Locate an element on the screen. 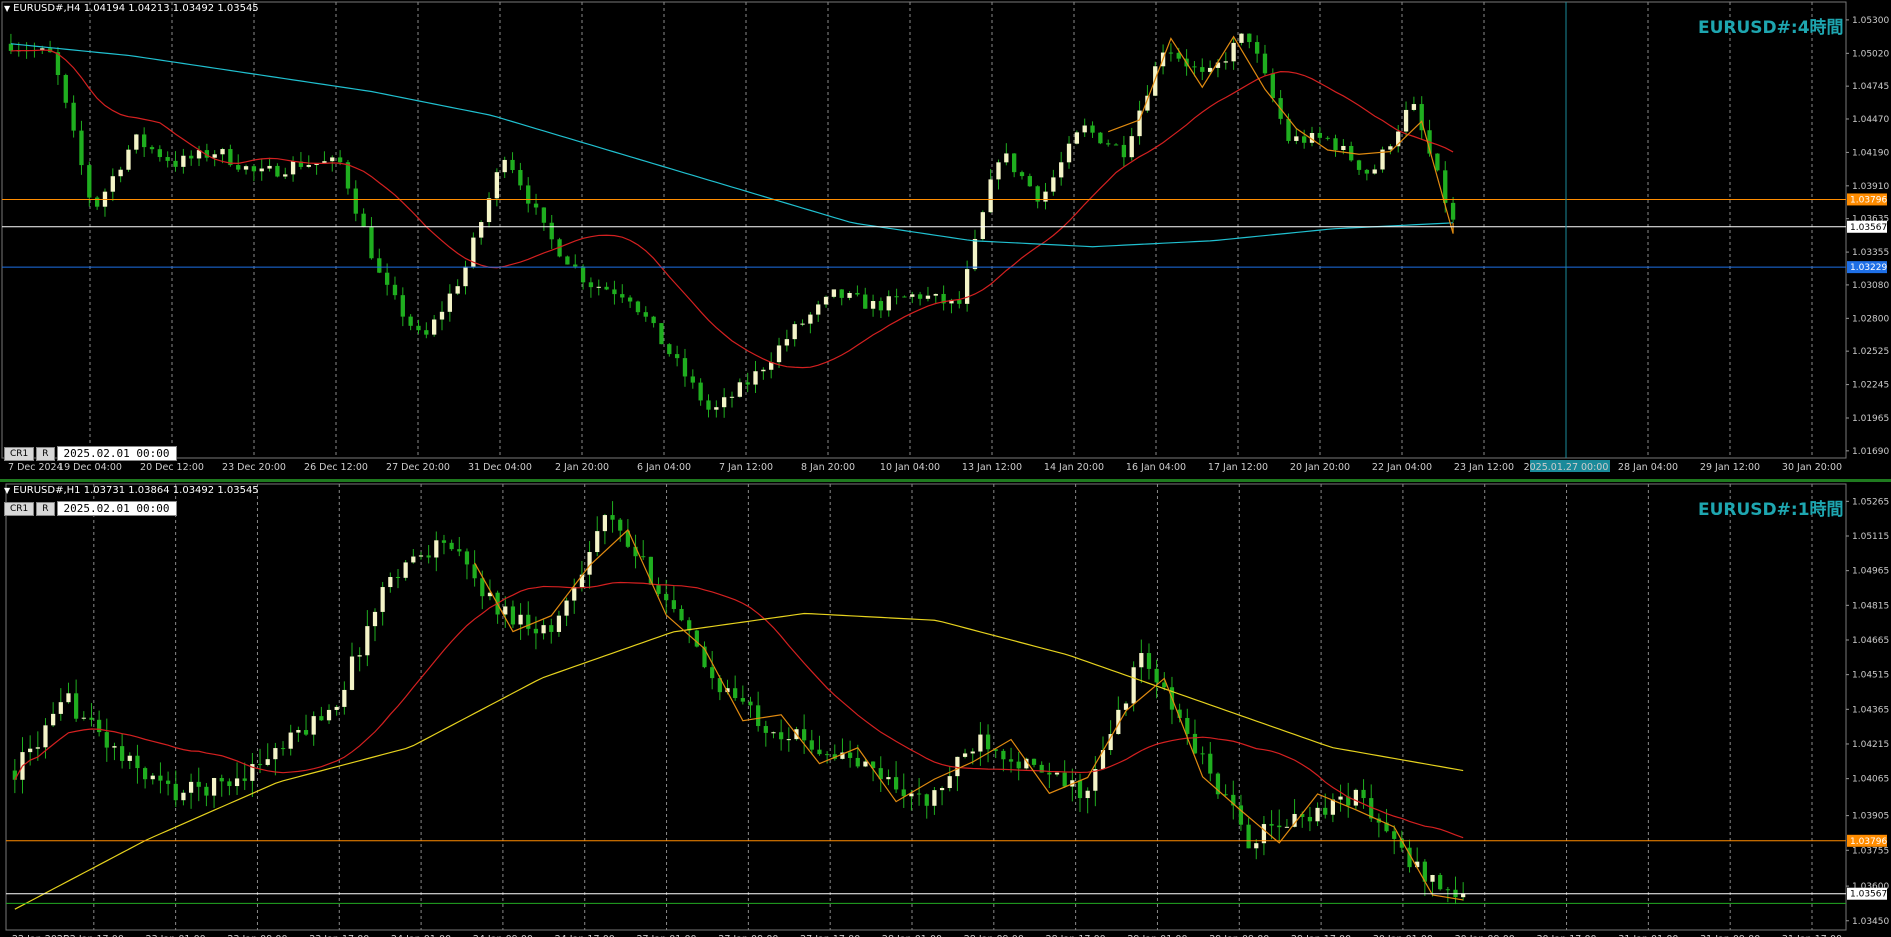  h1-datetime-field: 2025.02.01 00:00 is located at coordinates (116, 508).